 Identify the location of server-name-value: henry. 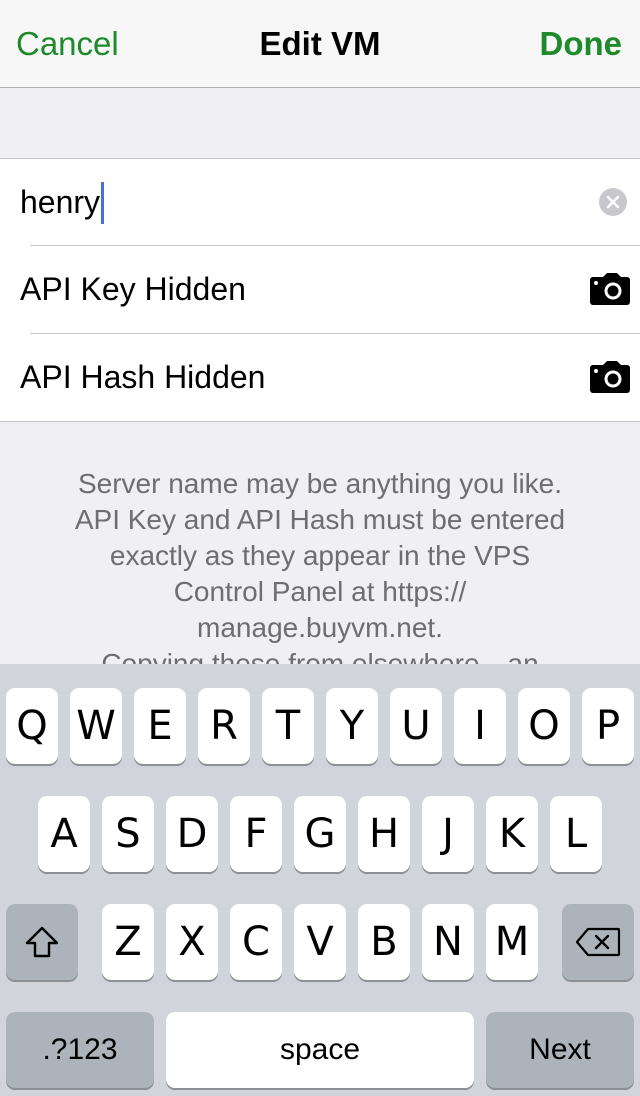
(60, 202).